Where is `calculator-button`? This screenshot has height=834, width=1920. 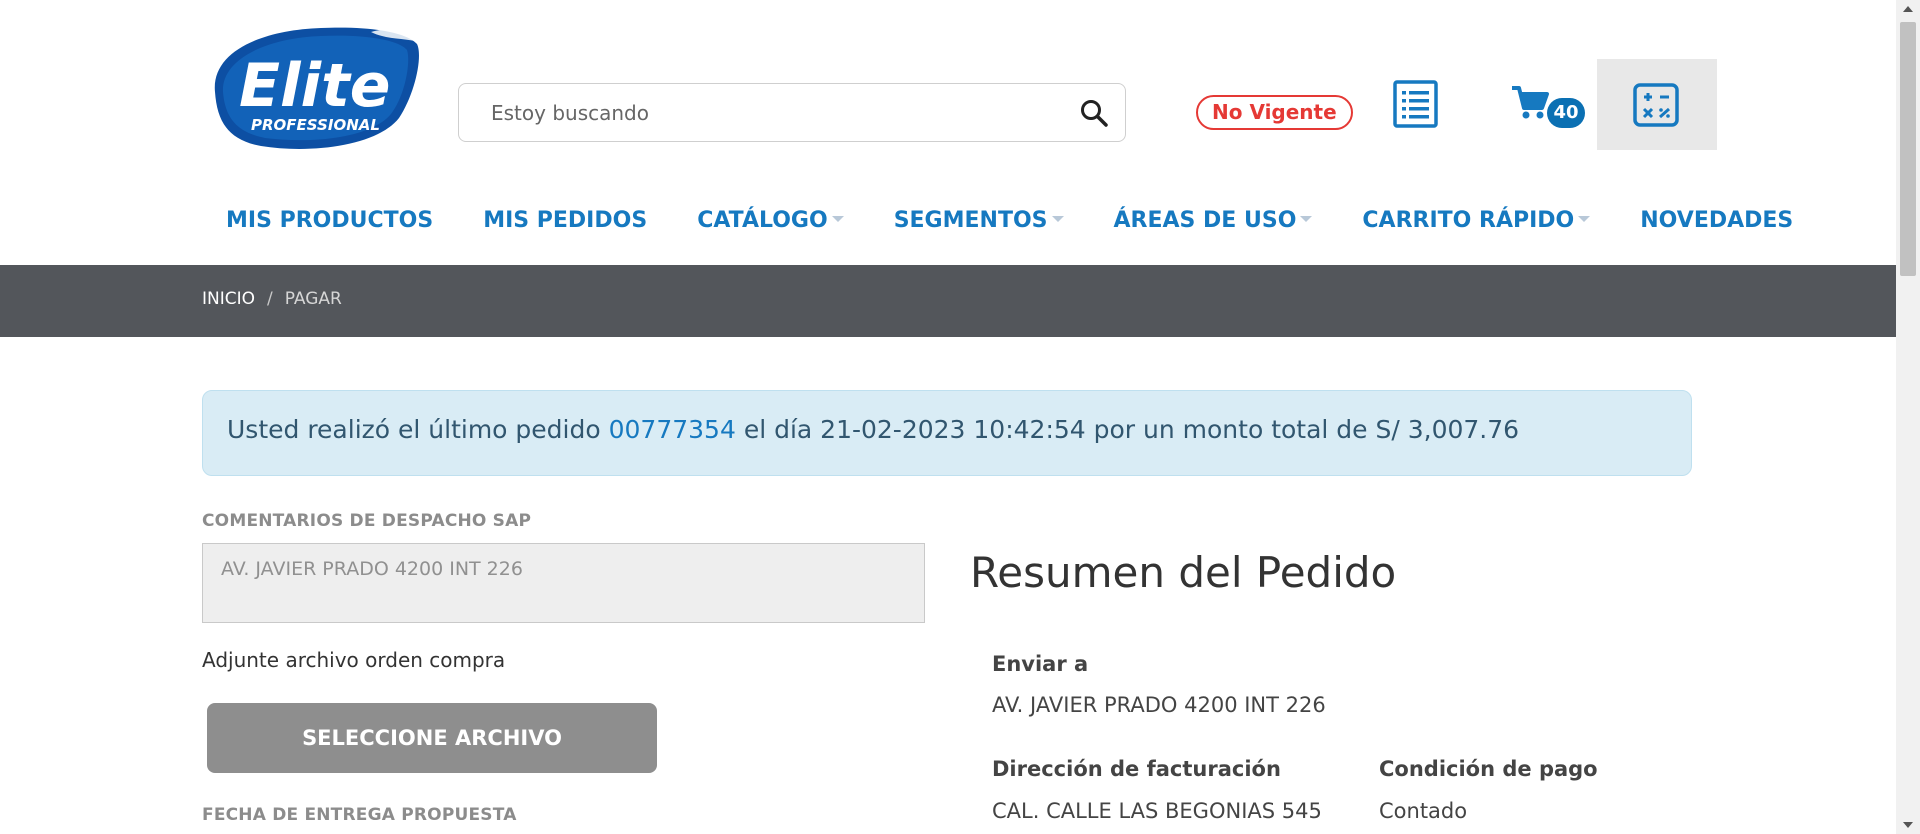
calculator-button is located at coordinates (1657, 104).